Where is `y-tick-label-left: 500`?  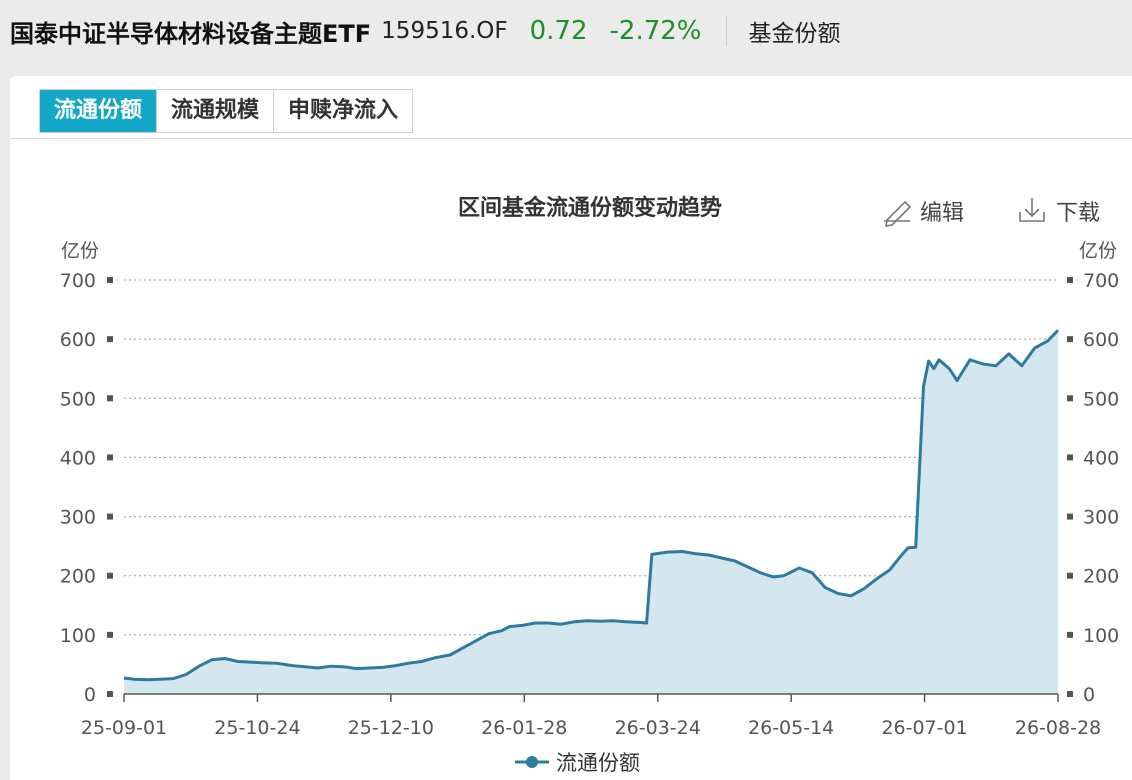 y-tick-label-left: 500 is located at coordinates (78, 399).